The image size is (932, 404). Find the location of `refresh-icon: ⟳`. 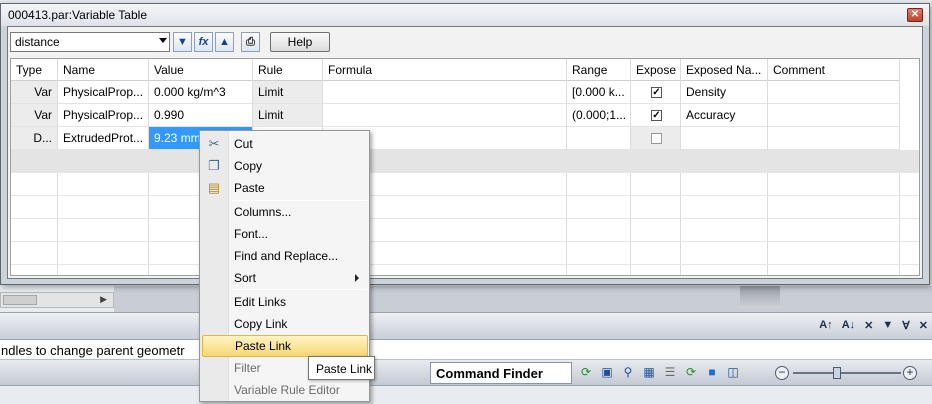

refresh-icon: ⟳ is located at coordinates (586, 372).